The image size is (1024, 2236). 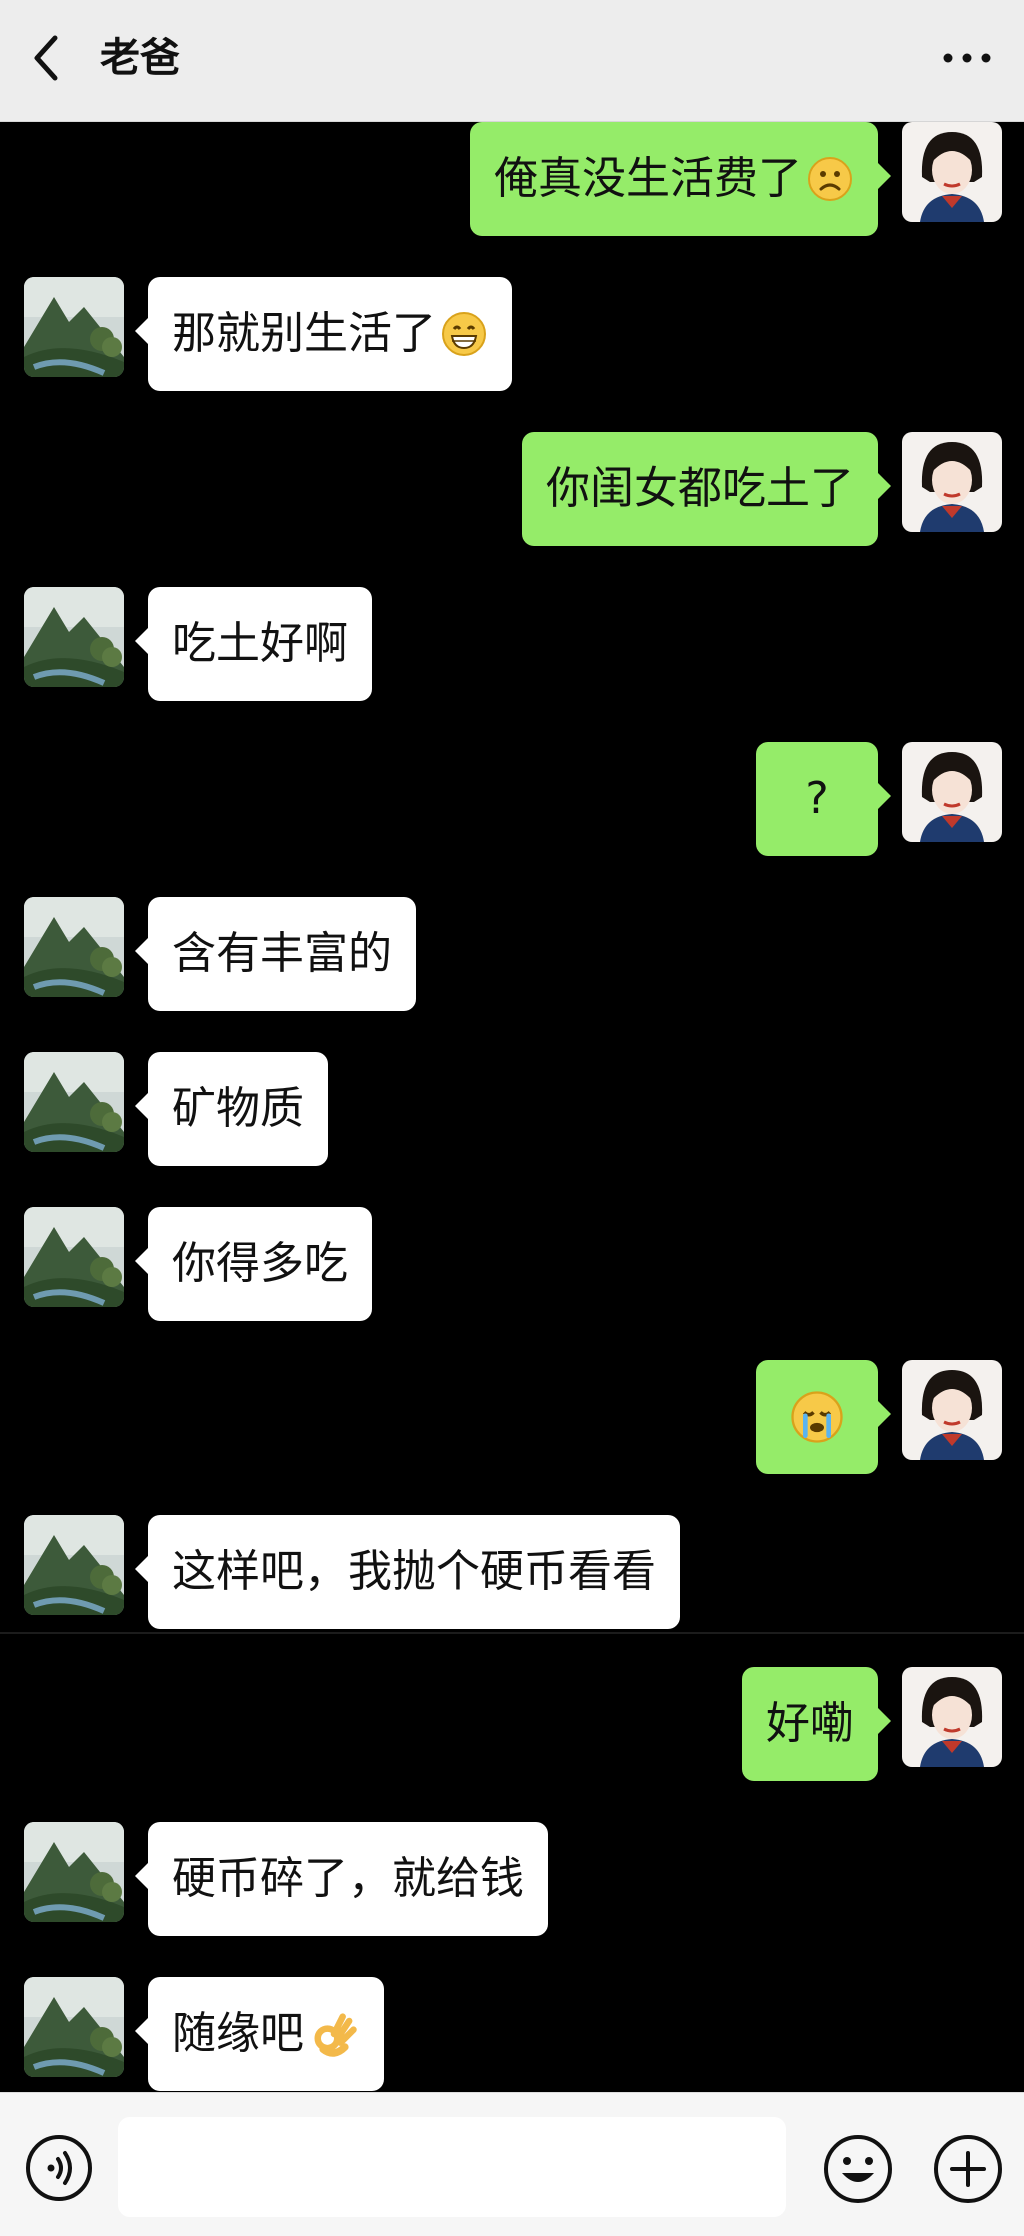 What do you see at coordinates (817, 798) in the screenshot?
I see `message-text: ?` at bounding box center [817, 798].